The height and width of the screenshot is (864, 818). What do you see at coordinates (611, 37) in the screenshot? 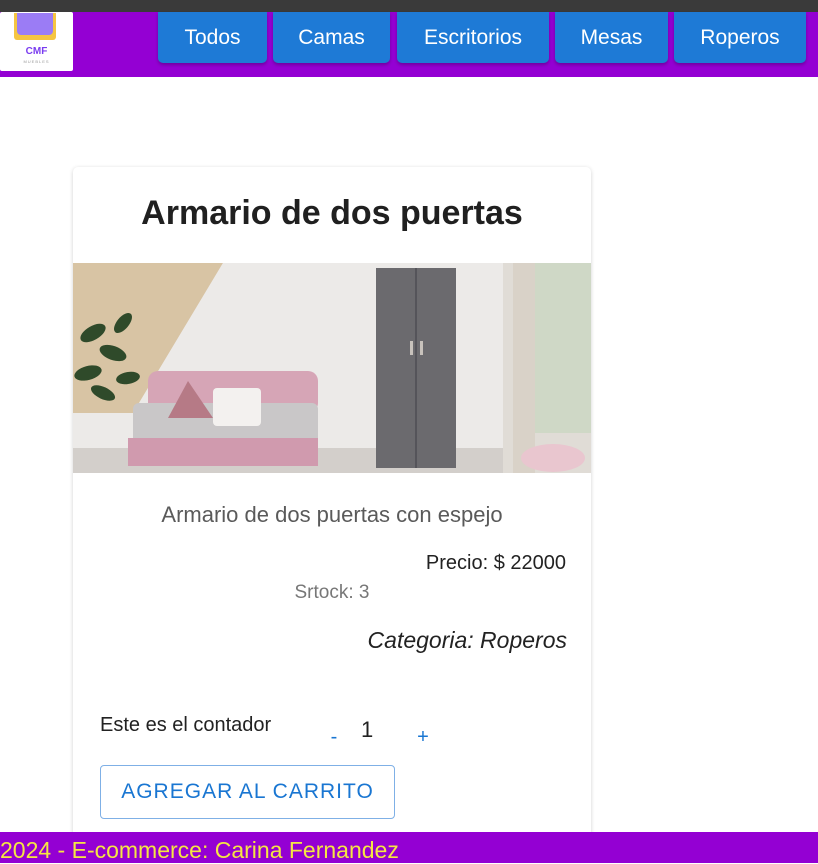
I see `nav-button-mesas: Mesas` at bounding box center [611, 37].